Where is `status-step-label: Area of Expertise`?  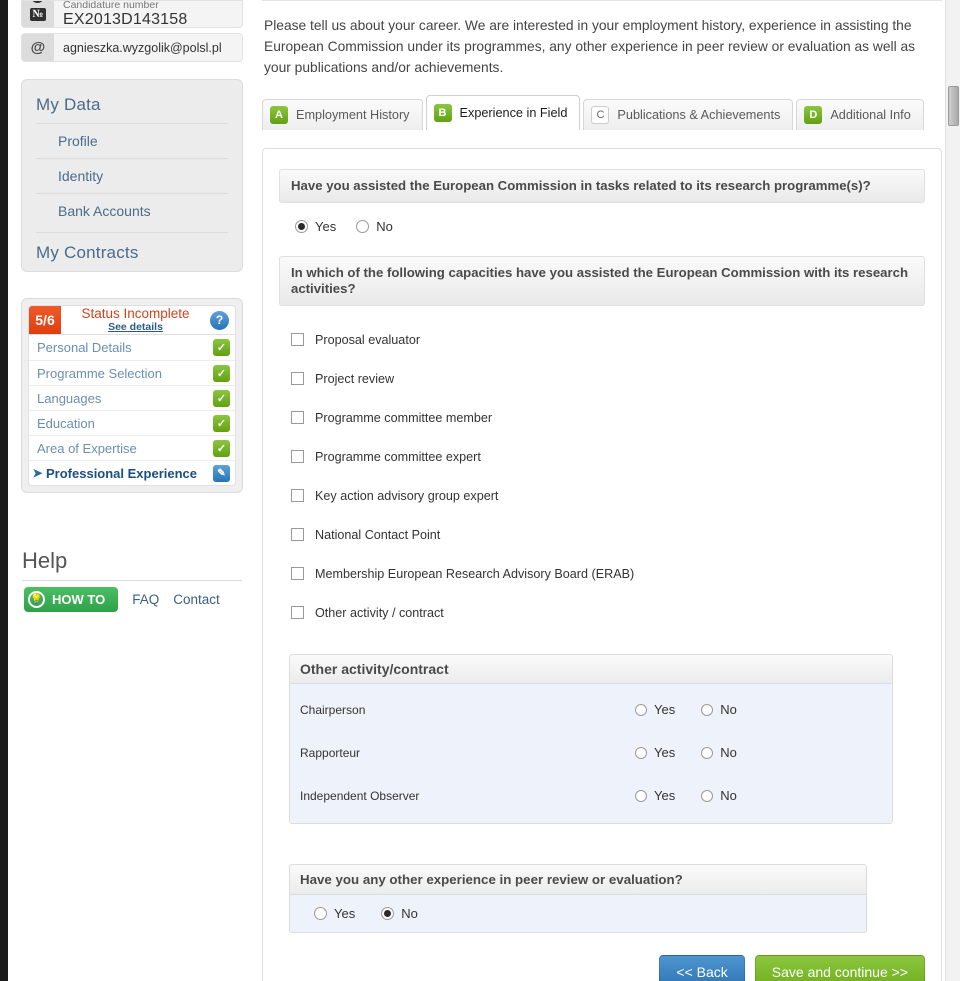 status-step-label: Area of Expertise is located at coordinates (87, 448).